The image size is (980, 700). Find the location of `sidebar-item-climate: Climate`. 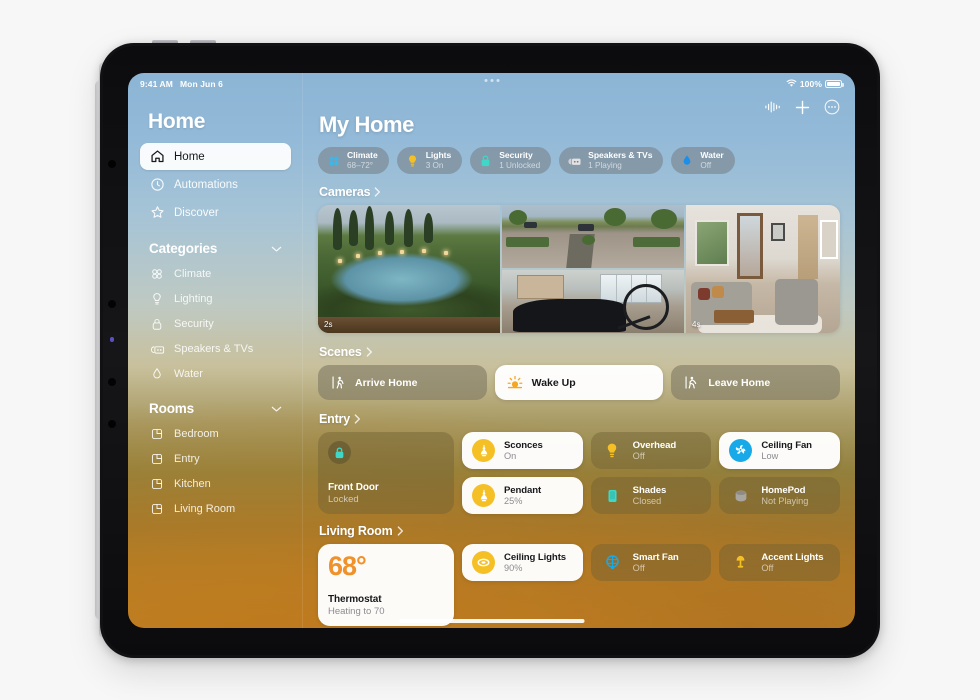

sidebar-item-climate: Climate is located at coordinates (215, 273).